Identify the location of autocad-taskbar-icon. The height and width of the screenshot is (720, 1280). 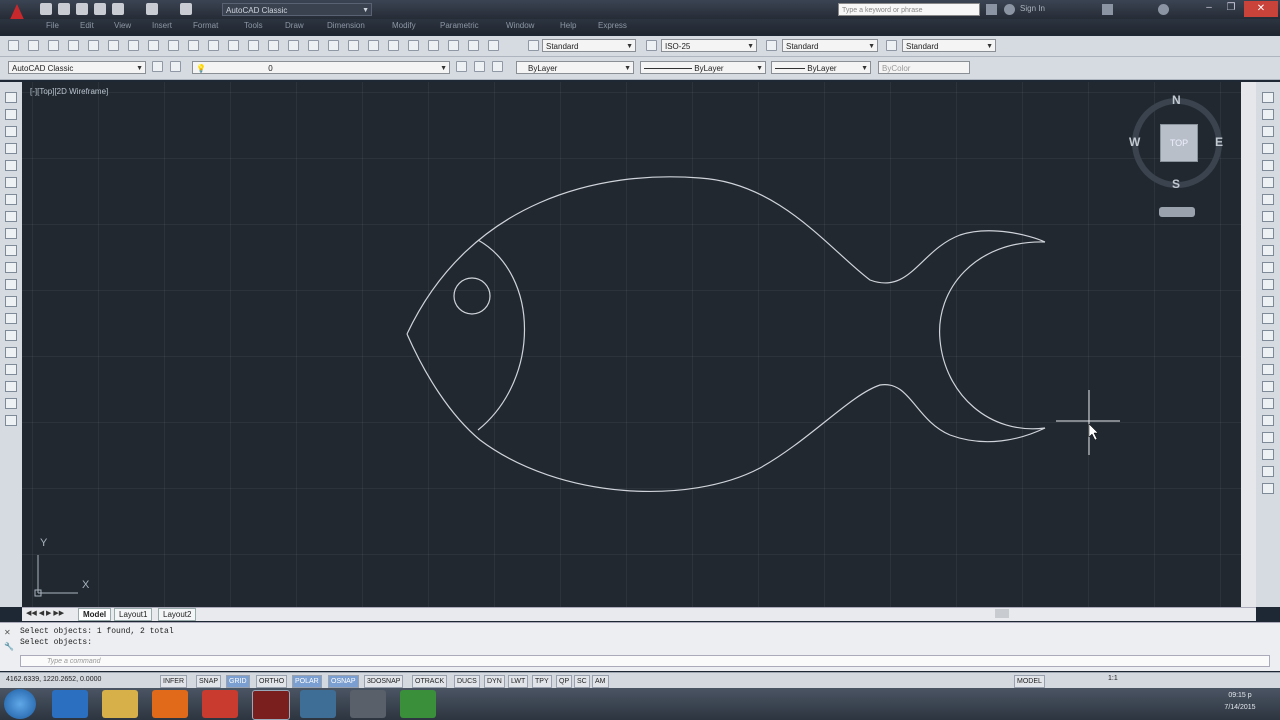
(271, 705).